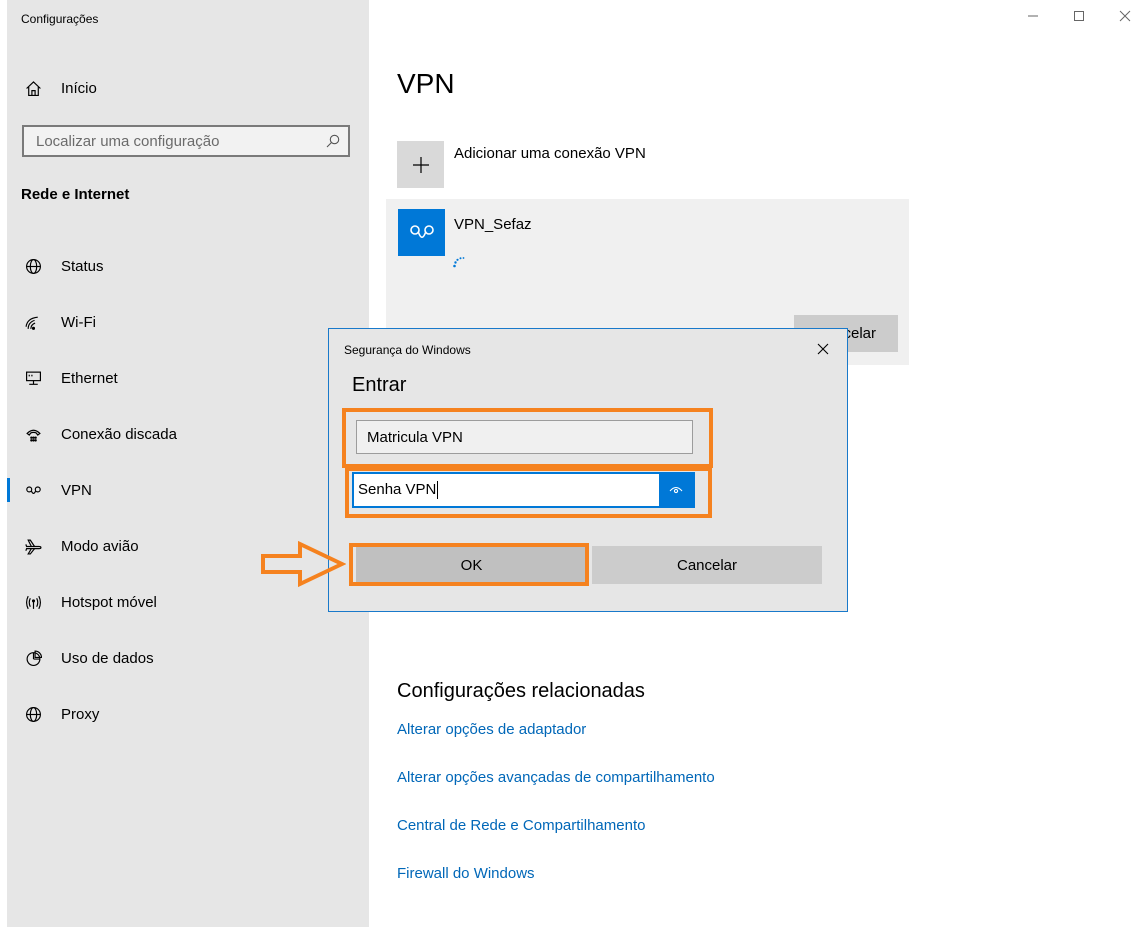  What do you see at coordinates (82, 266) in the screenshot?
I see `sidebar-item-label: Status` at bounding box center [82, 266].